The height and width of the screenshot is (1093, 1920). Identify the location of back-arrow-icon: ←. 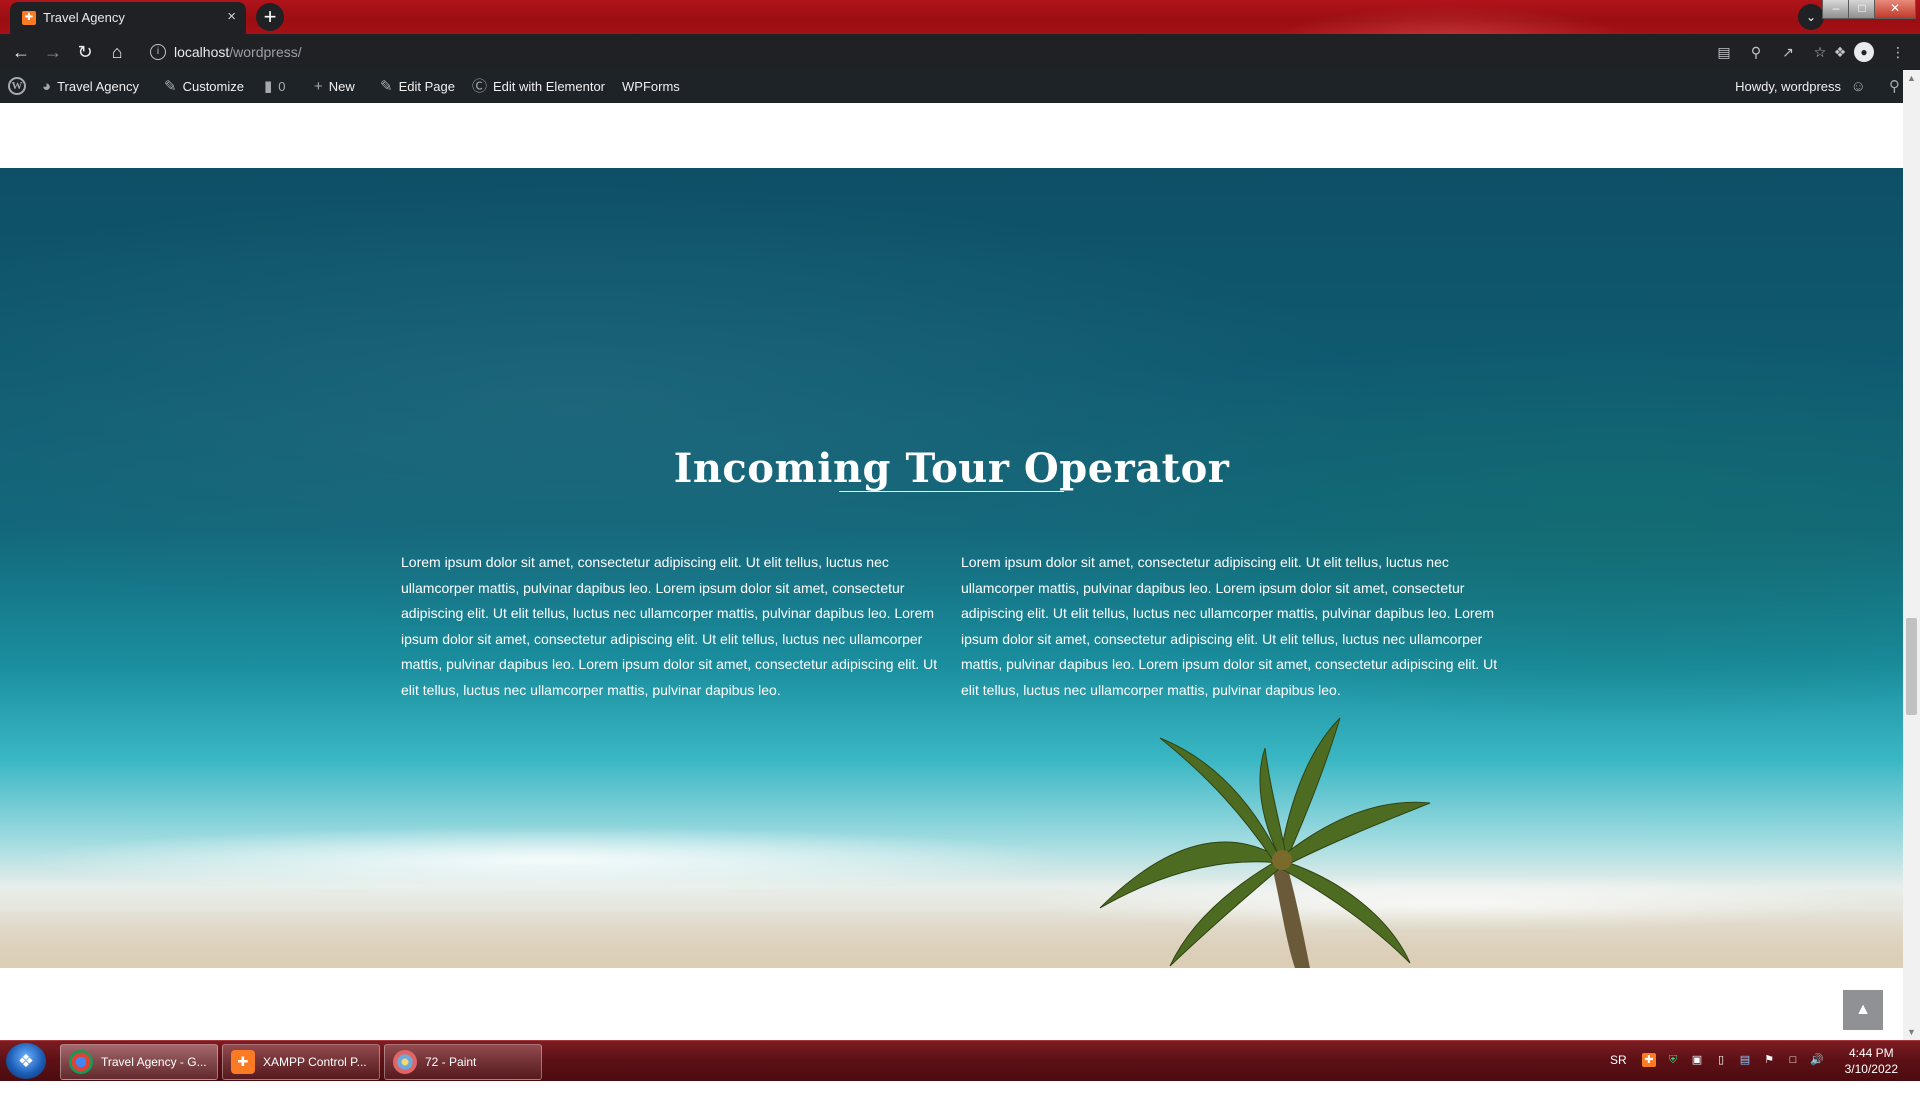
(21, 52).